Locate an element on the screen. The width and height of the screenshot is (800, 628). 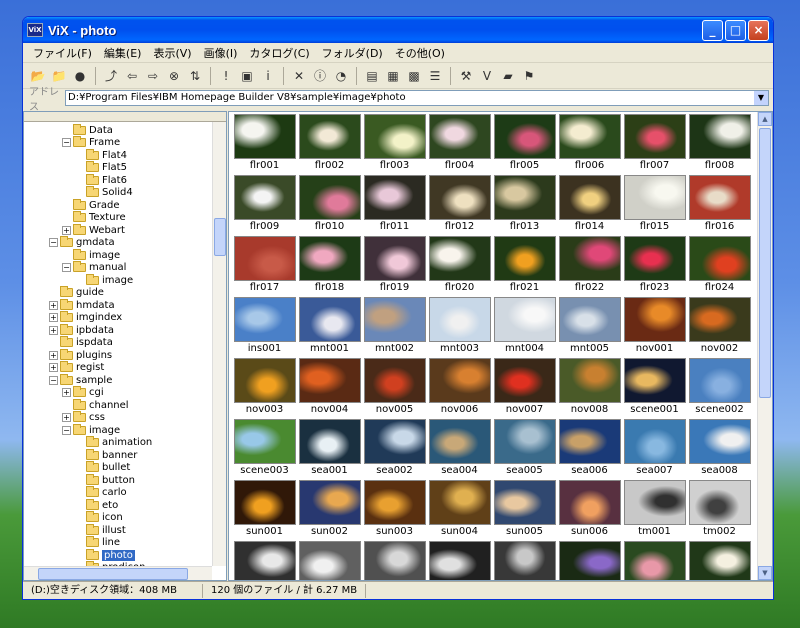
thumbnail-item: flr016 is located at coordinates (719, 205).